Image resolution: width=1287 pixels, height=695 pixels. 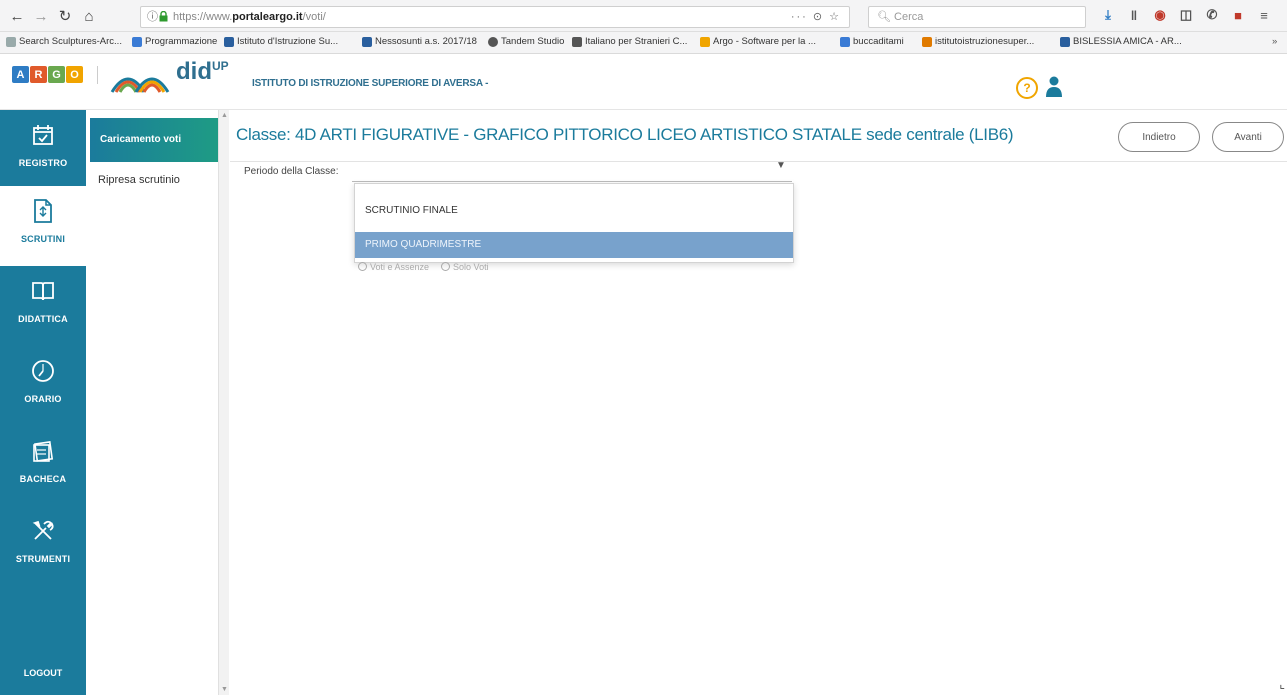 I want to click on nav-registro: REGISTRO, so click(x=43, y=150).